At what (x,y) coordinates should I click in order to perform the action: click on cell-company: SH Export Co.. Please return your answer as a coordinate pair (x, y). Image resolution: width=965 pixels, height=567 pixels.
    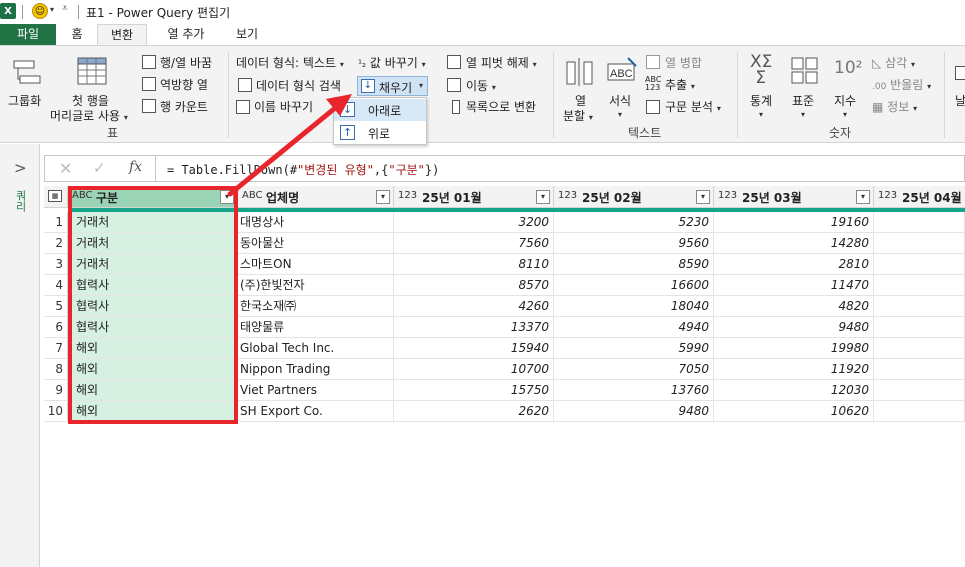
    Looking at the image, I should click on (316, 411).